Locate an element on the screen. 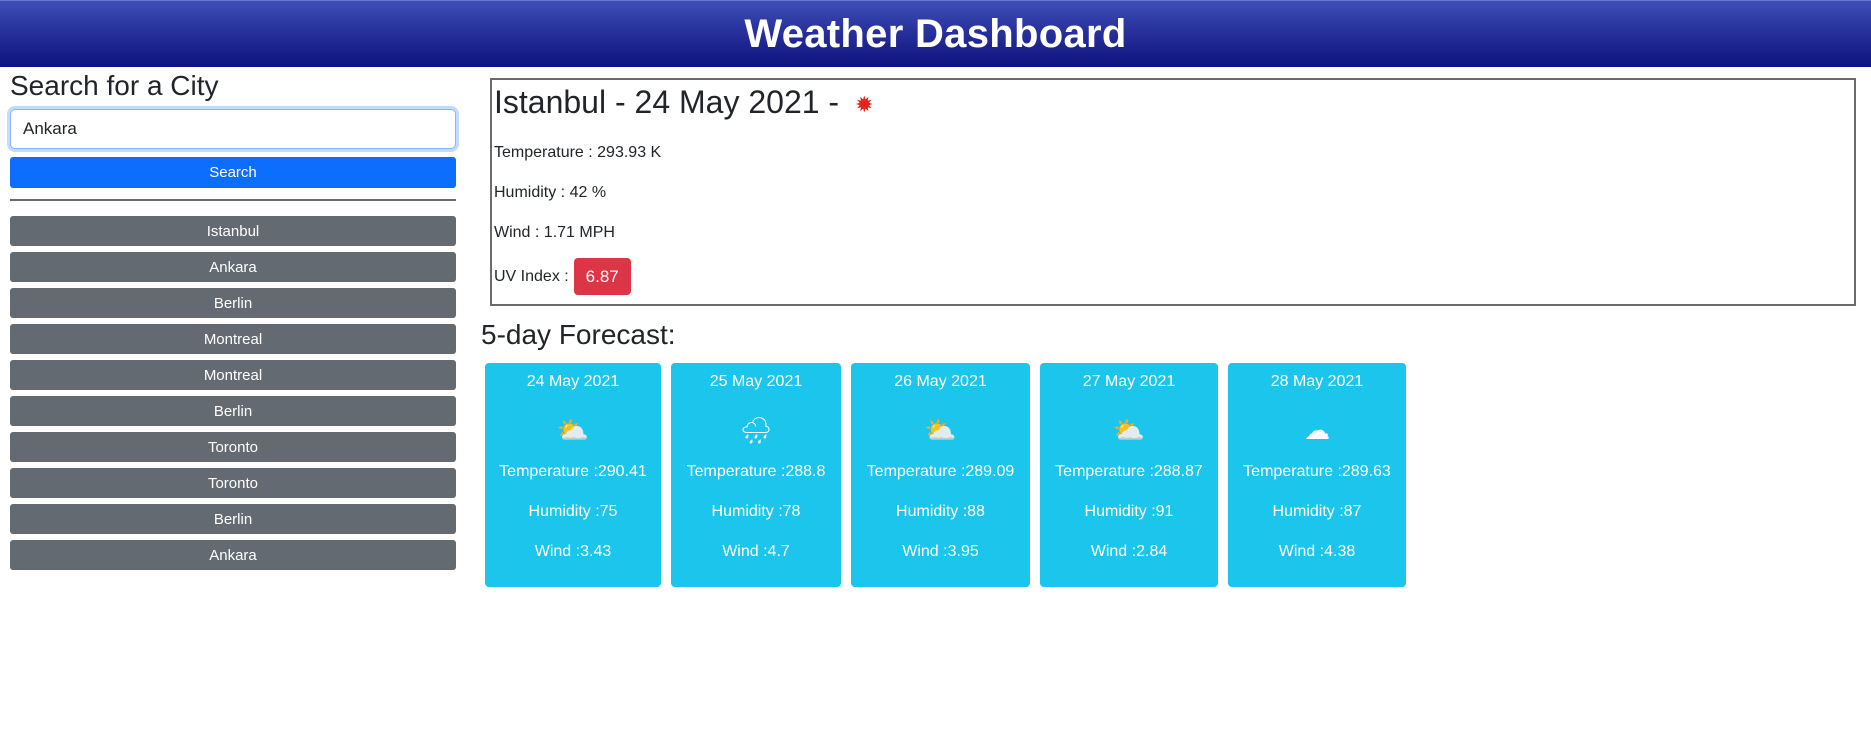 This screenshot has width=1871, height=743. forecast-humidity: Humidity :78 is located at coordinates (756, 511).